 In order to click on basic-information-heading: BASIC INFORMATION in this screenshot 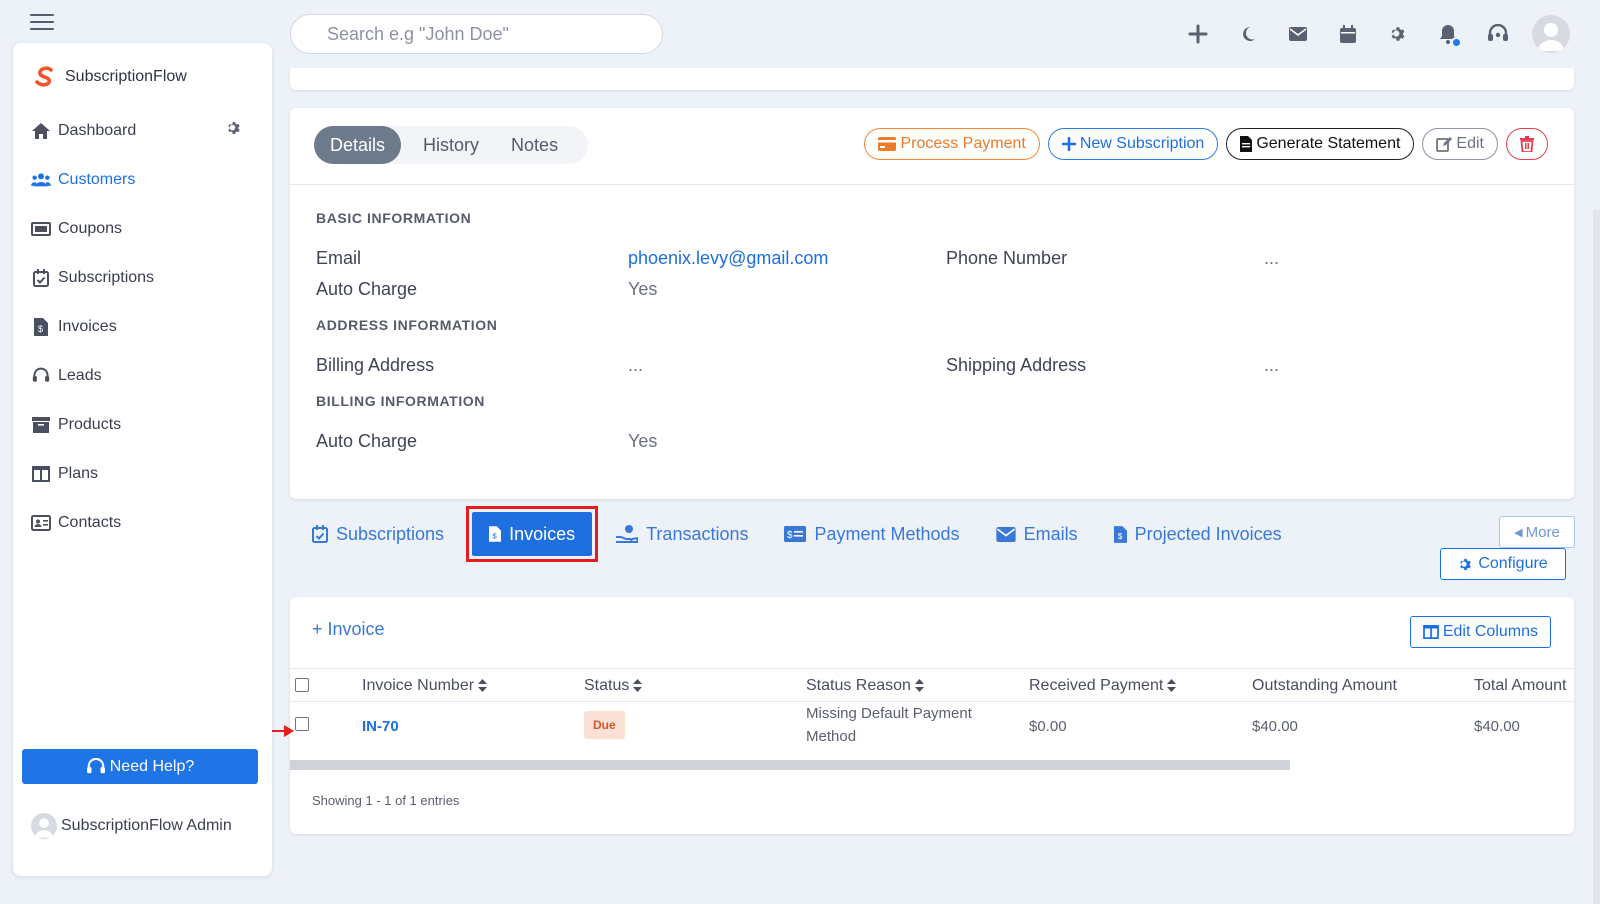, I will do `click(394, 218)`.